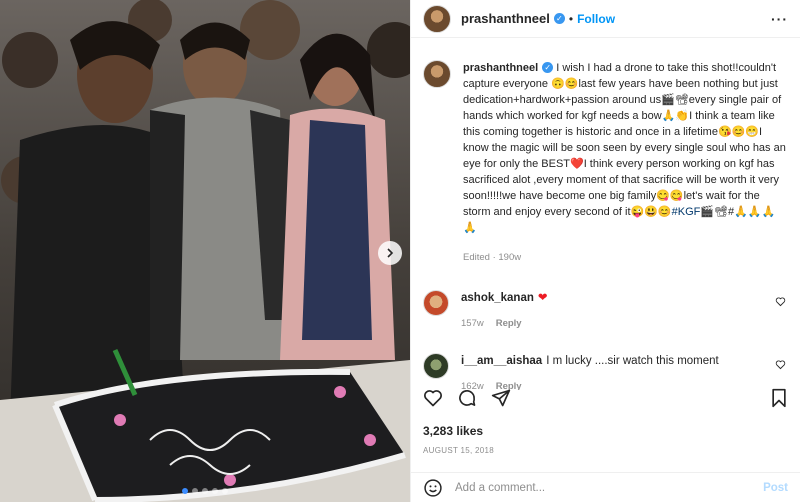 This screenshot has height=502, width=800. What do you see at coordinates (467, 398) in the screenshot?
I see `comment-bubble-icon` at bounding box center [467, 398].